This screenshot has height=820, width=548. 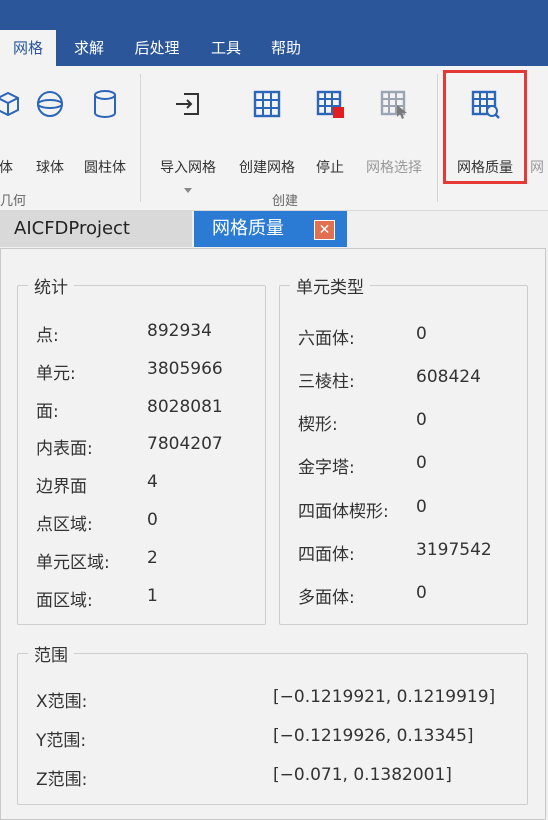 I want to click on stat-value: 8028081, so click(x=185, y=407).